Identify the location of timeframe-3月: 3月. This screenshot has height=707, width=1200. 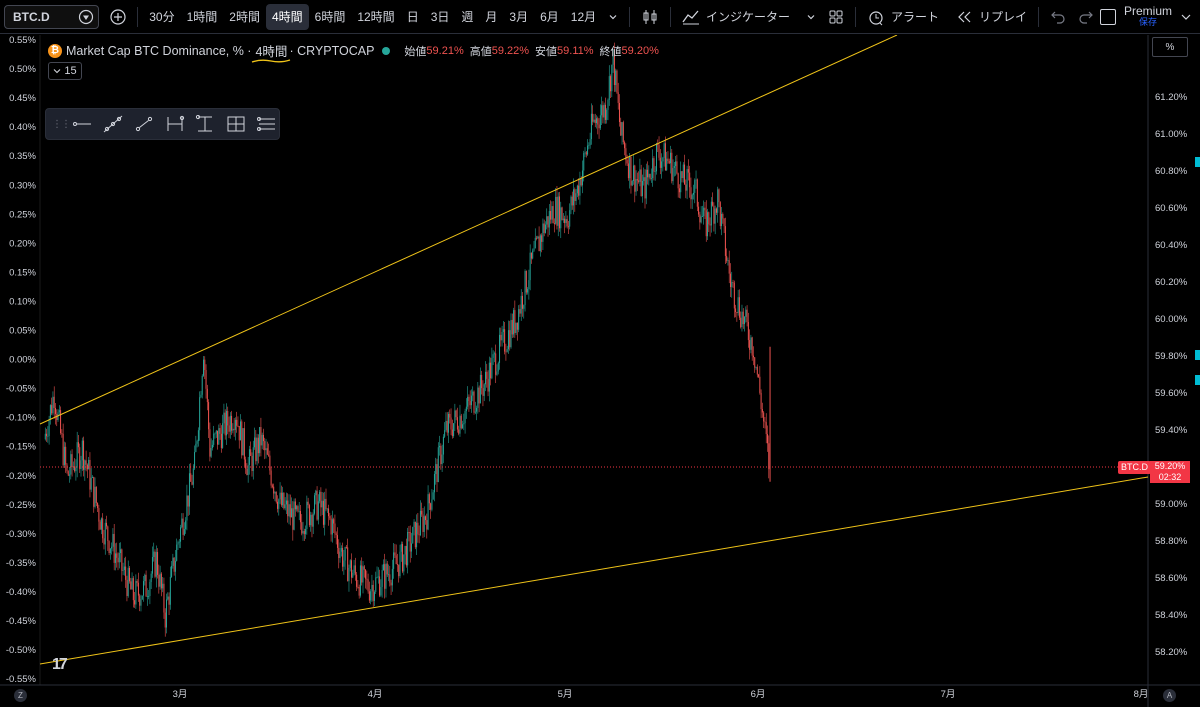
(518, 17).